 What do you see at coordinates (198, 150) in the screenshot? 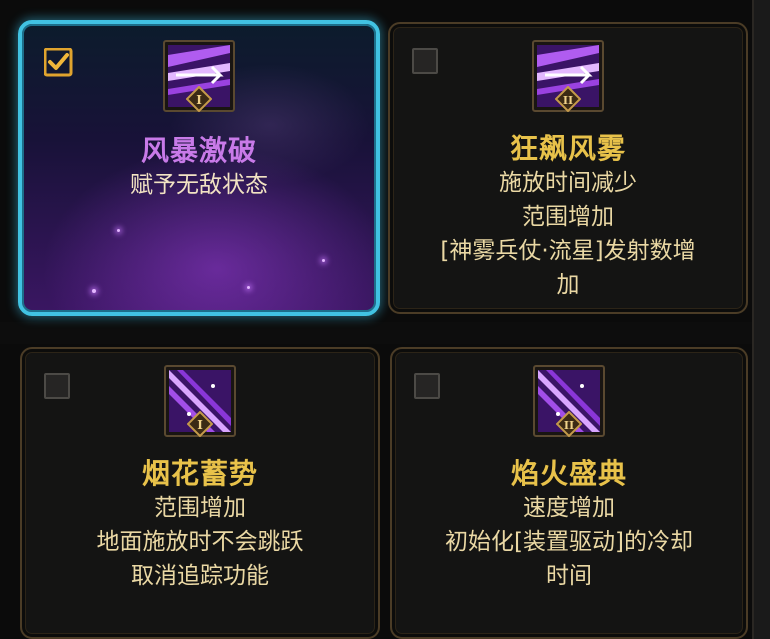
I see `talent-name: 风暴激破` at bounding box center [198, 150].